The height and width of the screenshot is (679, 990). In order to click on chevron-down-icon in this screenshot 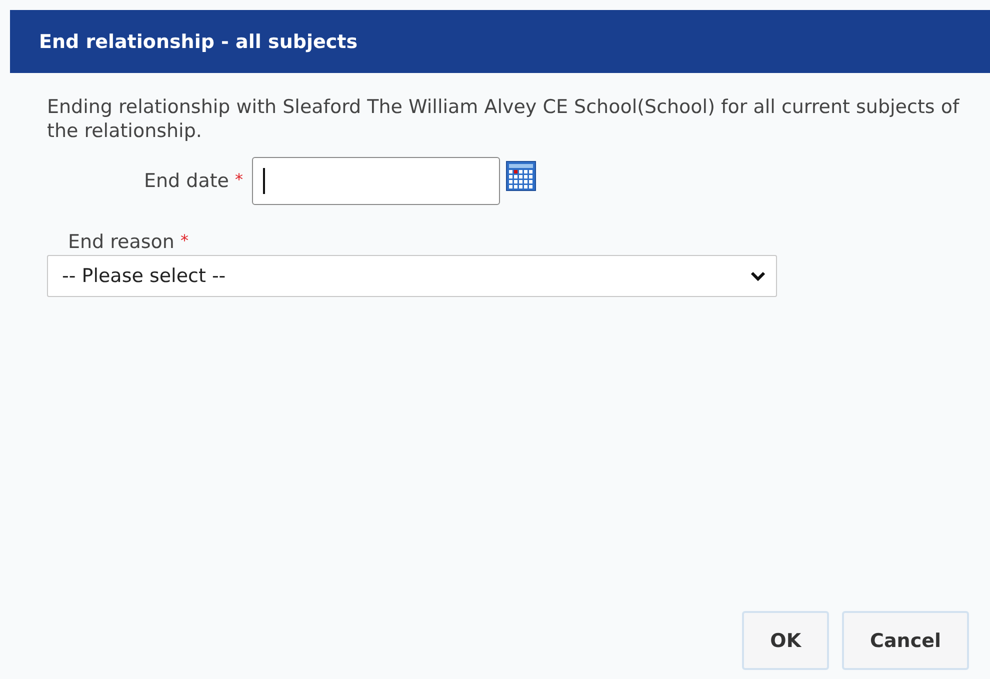, I will do `click(758, 276)`.